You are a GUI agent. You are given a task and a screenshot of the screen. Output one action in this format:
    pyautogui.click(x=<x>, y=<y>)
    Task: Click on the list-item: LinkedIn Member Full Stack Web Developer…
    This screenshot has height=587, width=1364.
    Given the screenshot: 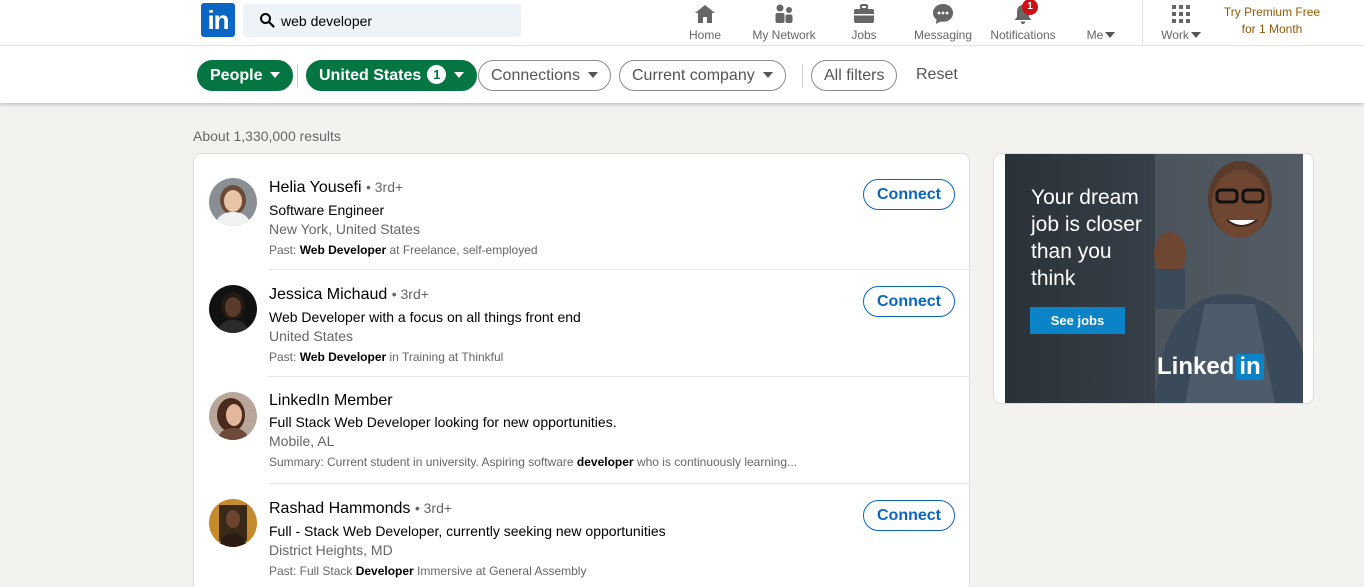 What is the action you would take?
    pyautogui.click(x=581, y=430)
    